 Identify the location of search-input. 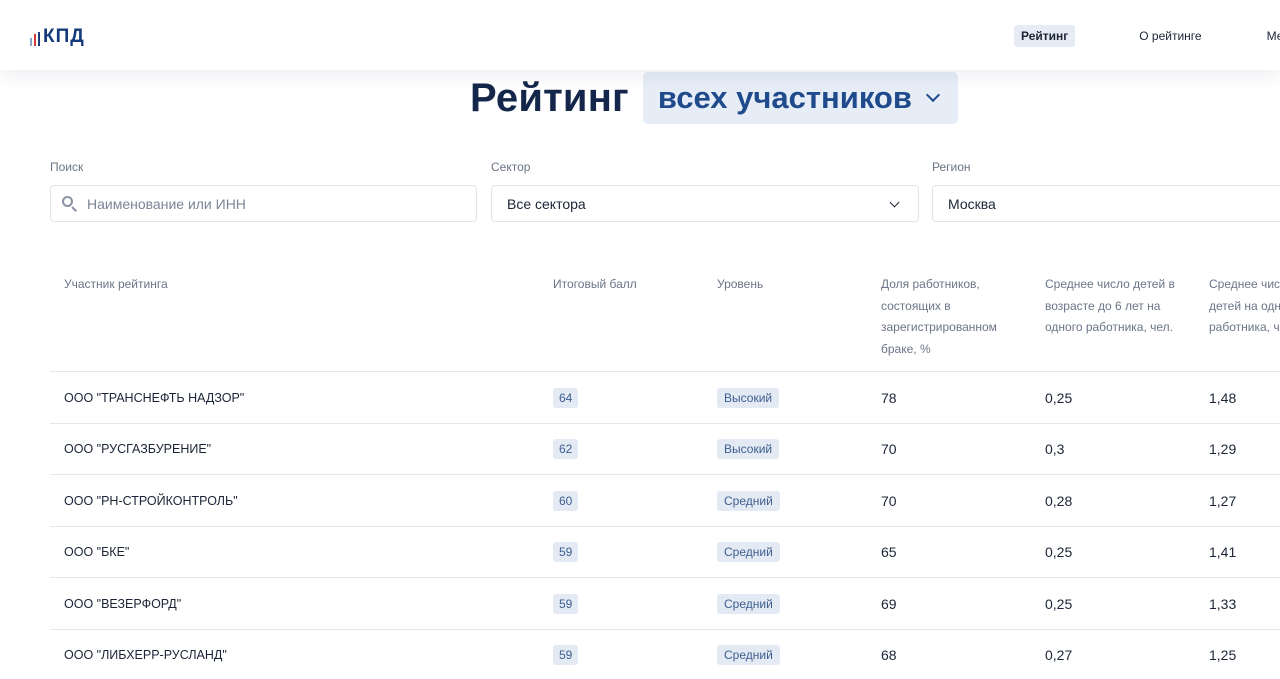
(267, 203).